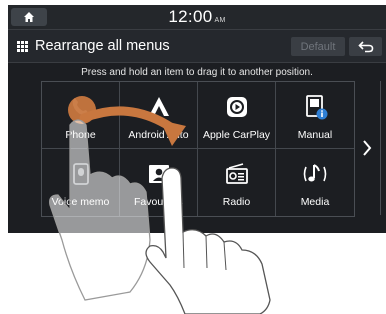  What do you see at coordinates (318, 46) in the screenshot?
I see `default-button: Default` at bounding box center [318, 46].